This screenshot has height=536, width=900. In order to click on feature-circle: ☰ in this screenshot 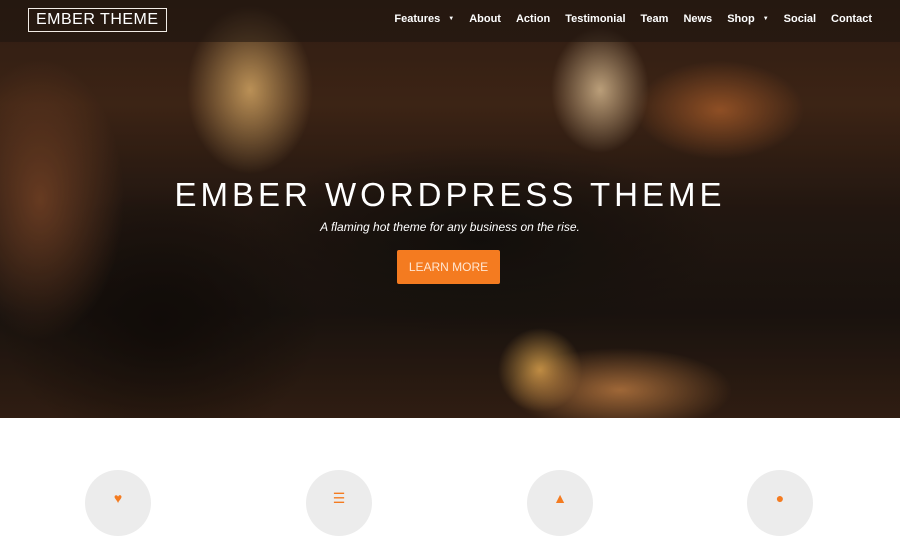, I will do `click(339, 503)`.